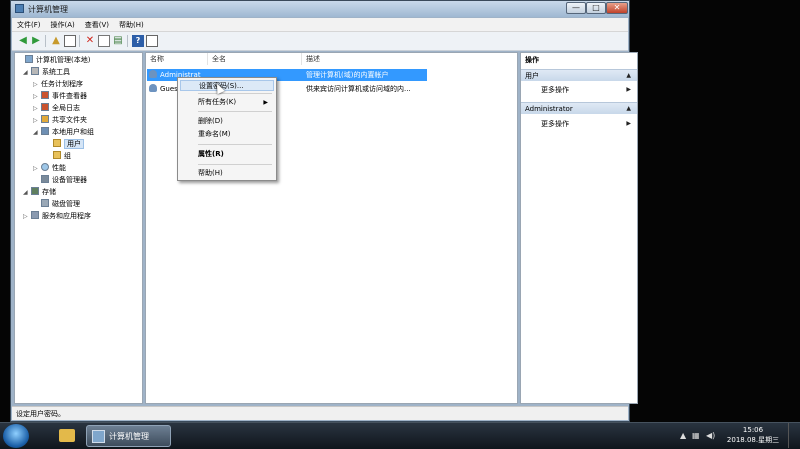  I want to click on tree-item-device-manager: 设备管理器, so click(60, 180).